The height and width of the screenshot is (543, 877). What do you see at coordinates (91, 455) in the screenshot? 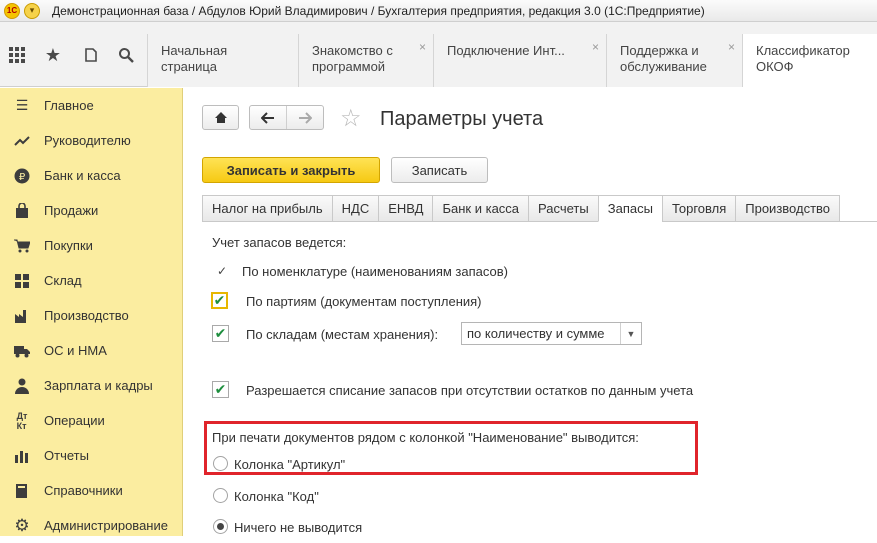
I see `sidebar-item-reports: Отчеты` at bounding box center [91, 455].